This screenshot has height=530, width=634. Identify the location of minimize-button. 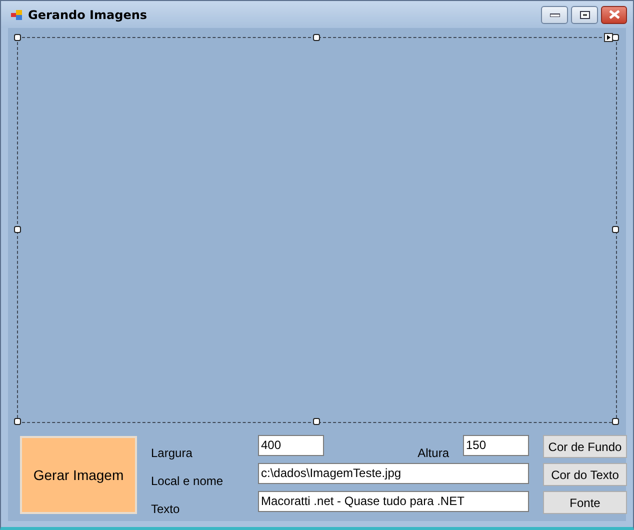
(554, 15).